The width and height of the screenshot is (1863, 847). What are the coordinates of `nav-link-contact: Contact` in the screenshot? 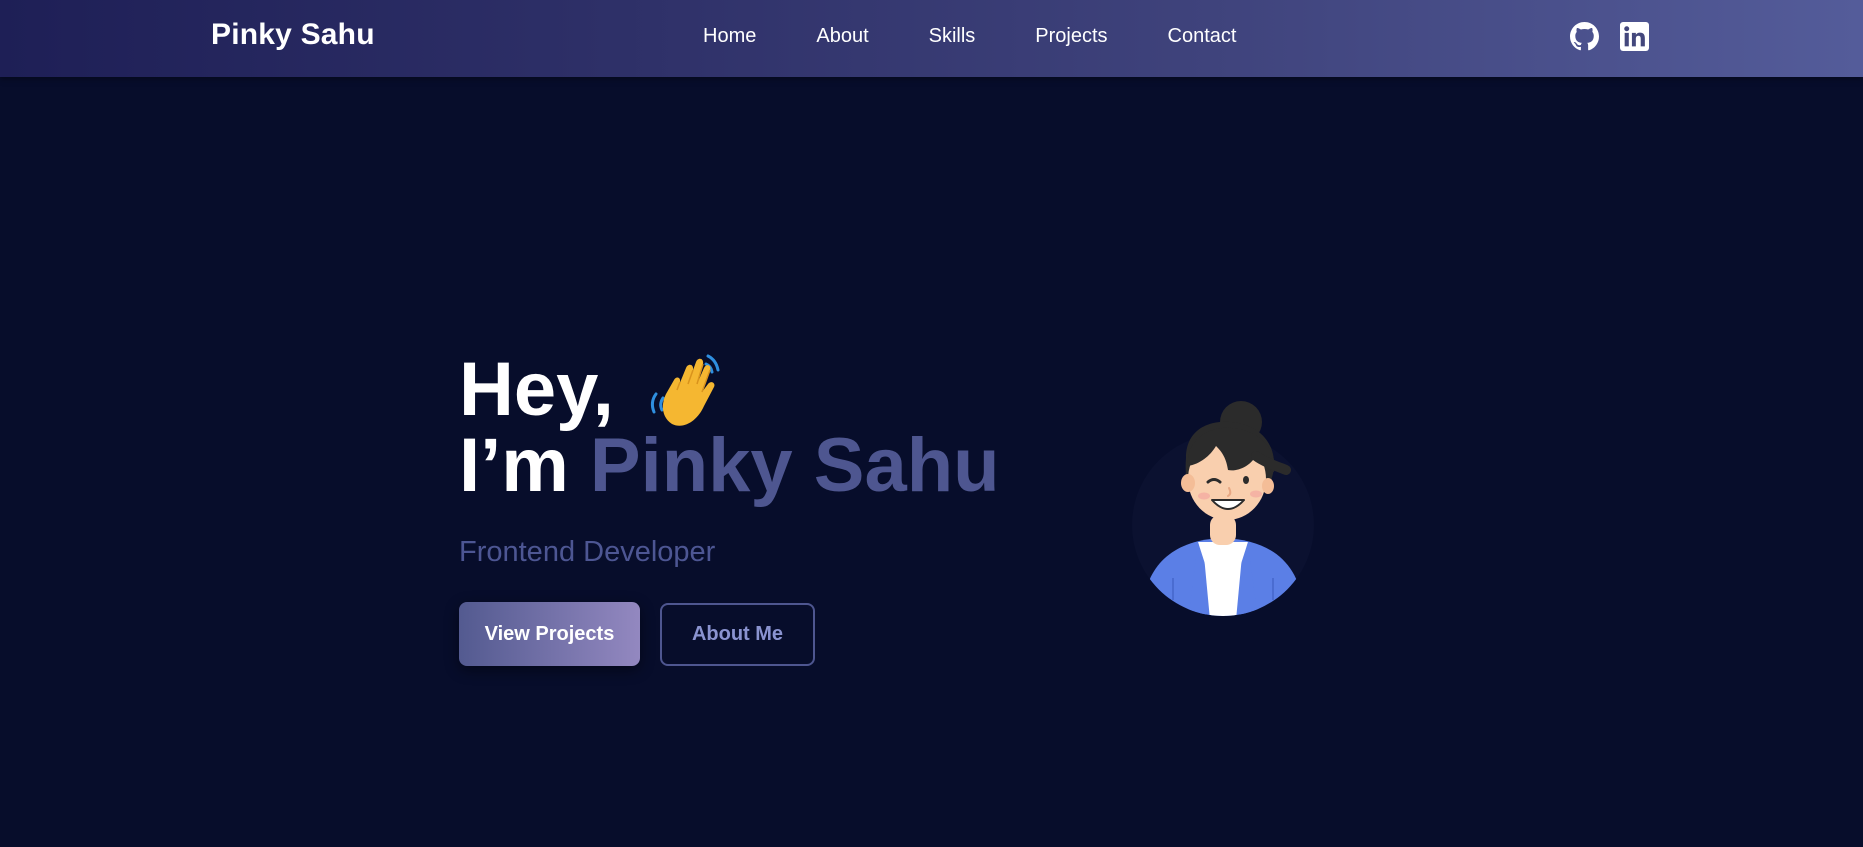 It's located at (1202, 36).